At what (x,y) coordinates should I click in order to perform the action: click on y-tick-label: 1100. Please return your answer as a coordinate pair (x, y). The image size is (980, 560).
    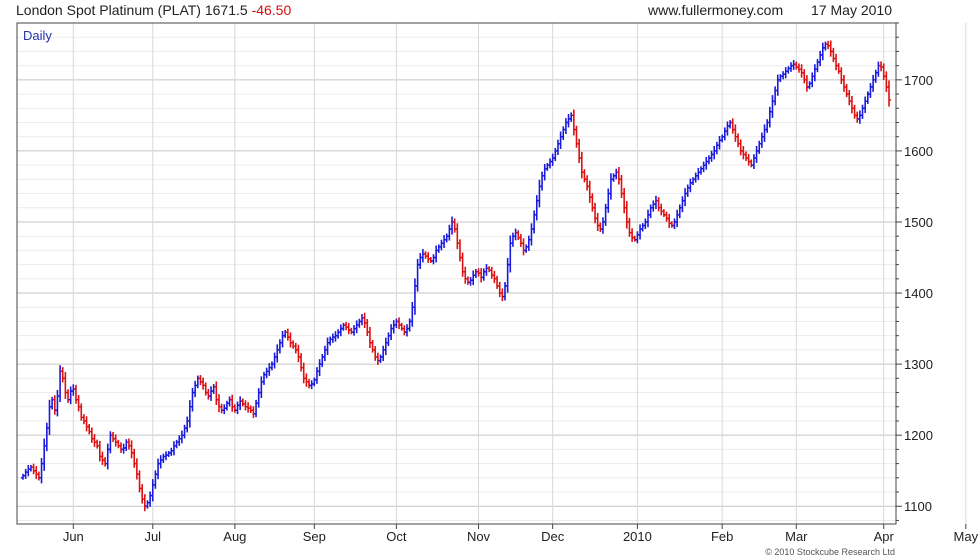
    Looking at the image, I should click on (918, 506).